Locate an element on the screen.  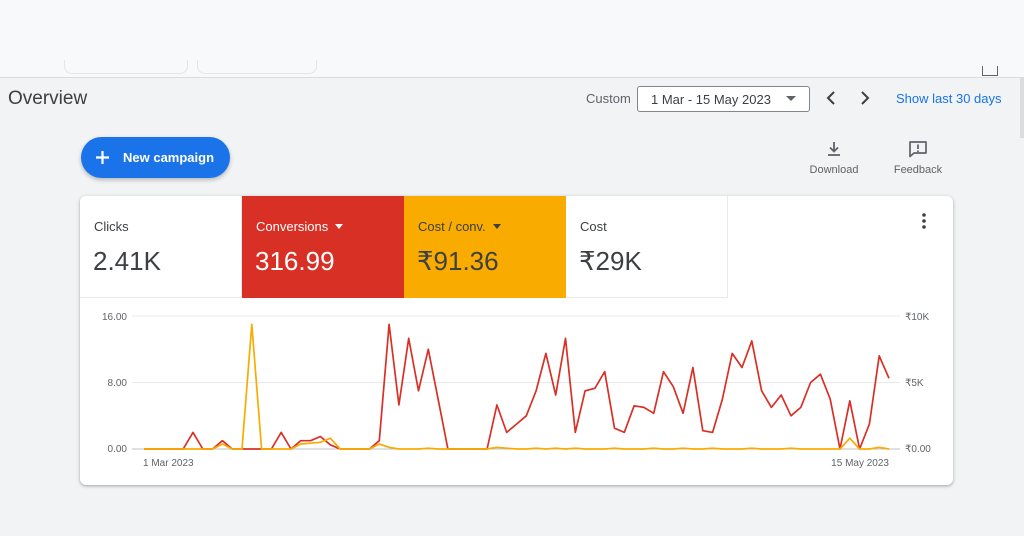
right-axis-tick: ₹0.00 is located at coordinates (918, 449).